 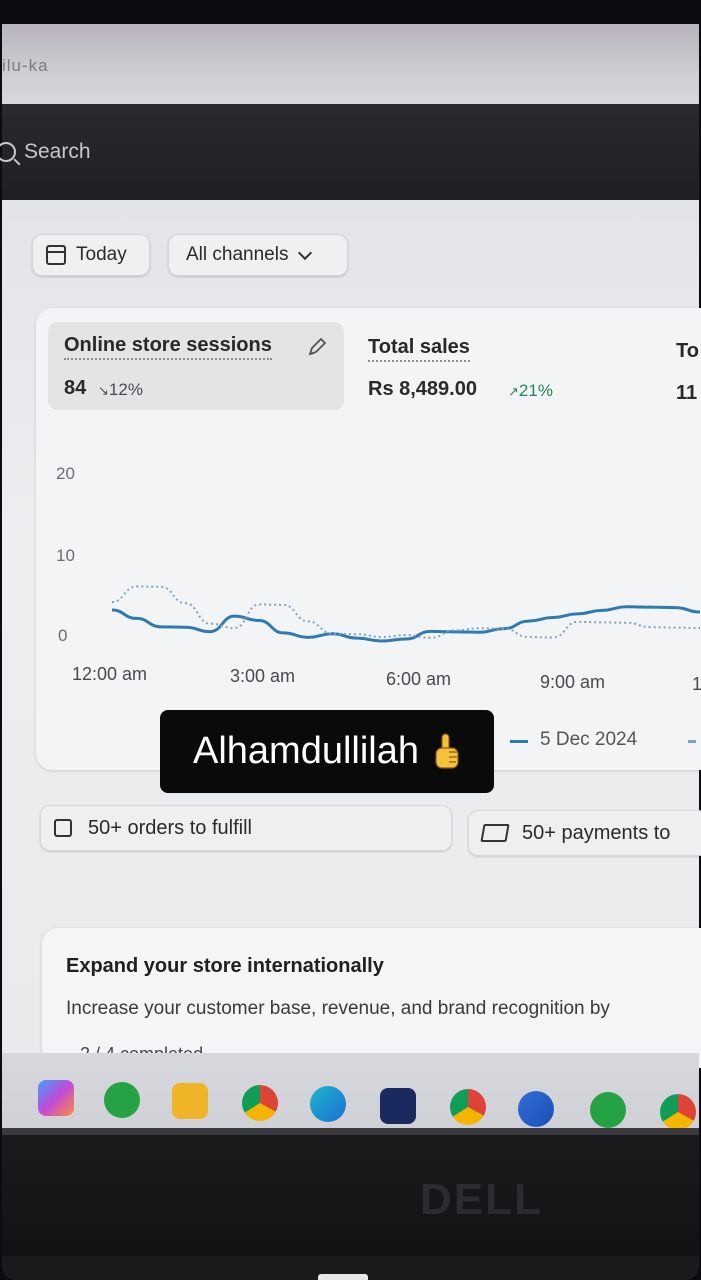 What do you see at coordinates (170, 827) in the screenshot?
I see `orders-to-fulfill-label: 50+ orders to fulfill` at bounding box center [170, 827].